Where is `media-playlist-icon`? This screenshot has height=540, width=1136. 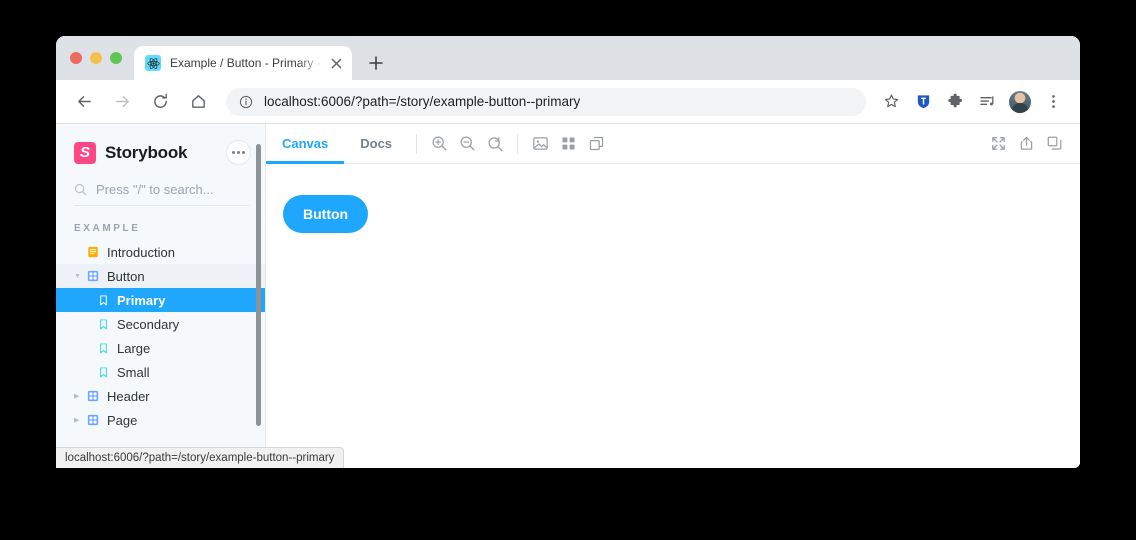
media-playlist-icon is located at coordinates (987, 102).